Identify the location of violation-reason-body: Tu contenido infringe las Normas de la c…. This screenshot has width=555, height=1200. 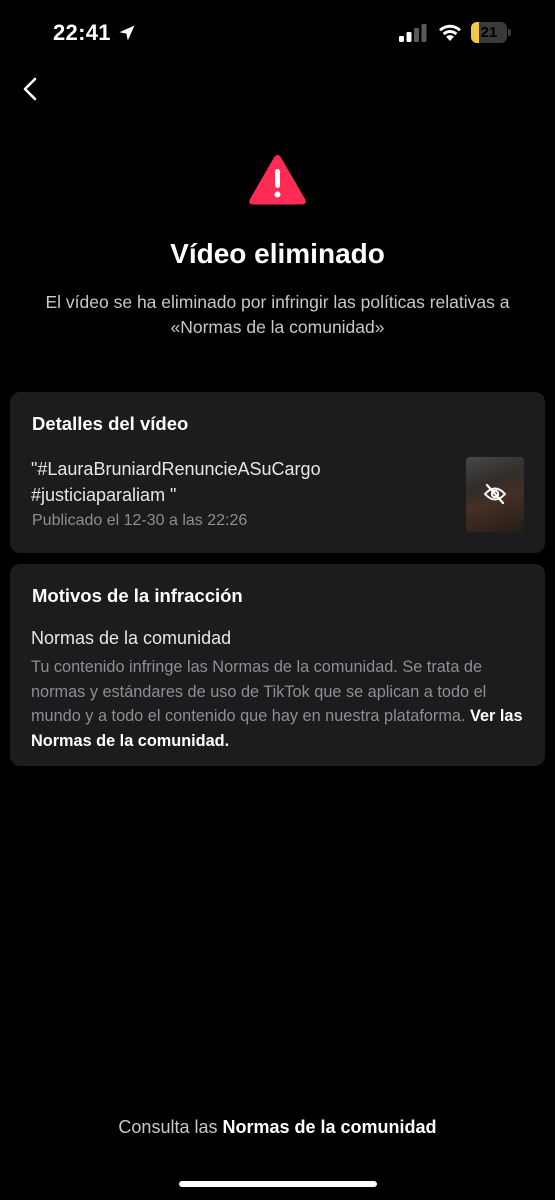
(278, 704).